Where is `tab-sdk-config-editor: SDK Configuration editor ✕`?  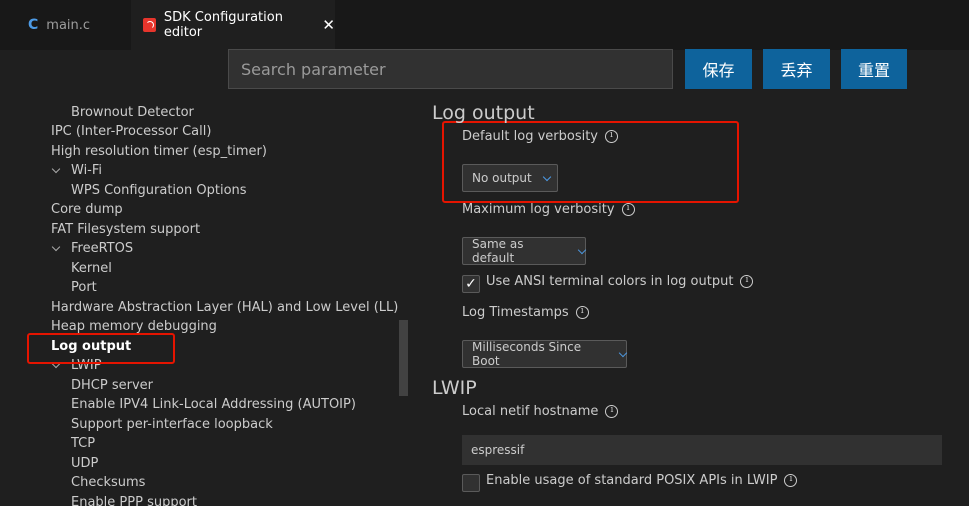 tab-sdk-config-editor: SDK Configuration editor ✕ is located at coordinates (233, 25).